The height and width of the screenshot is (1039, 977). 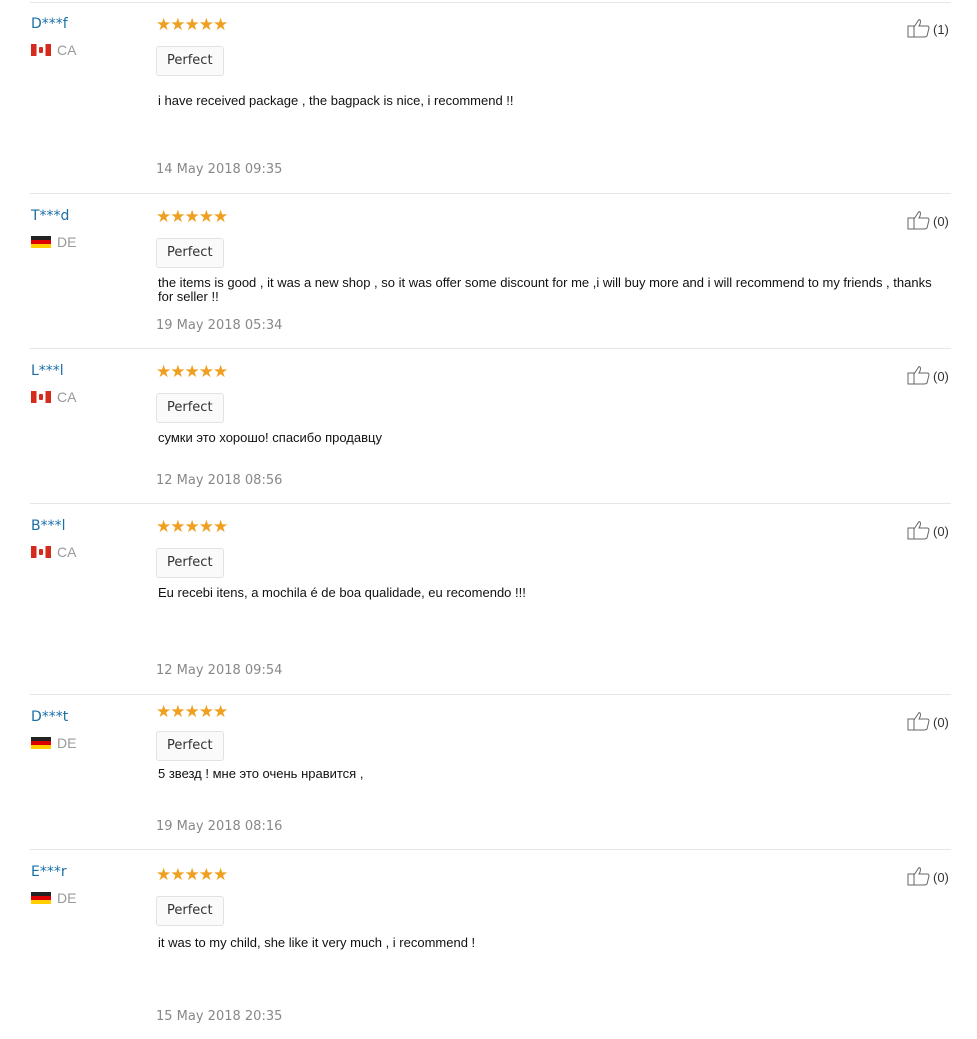 What do you see at coordinates (49, 872) in the screenshot?
I see `reviewer-name: E***r` at bounding box center [49, 872].